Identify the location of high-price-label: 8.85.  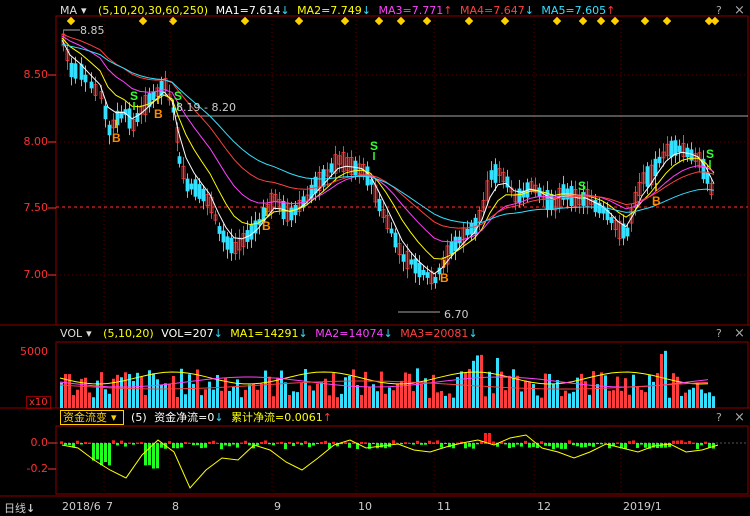
(92, 30).